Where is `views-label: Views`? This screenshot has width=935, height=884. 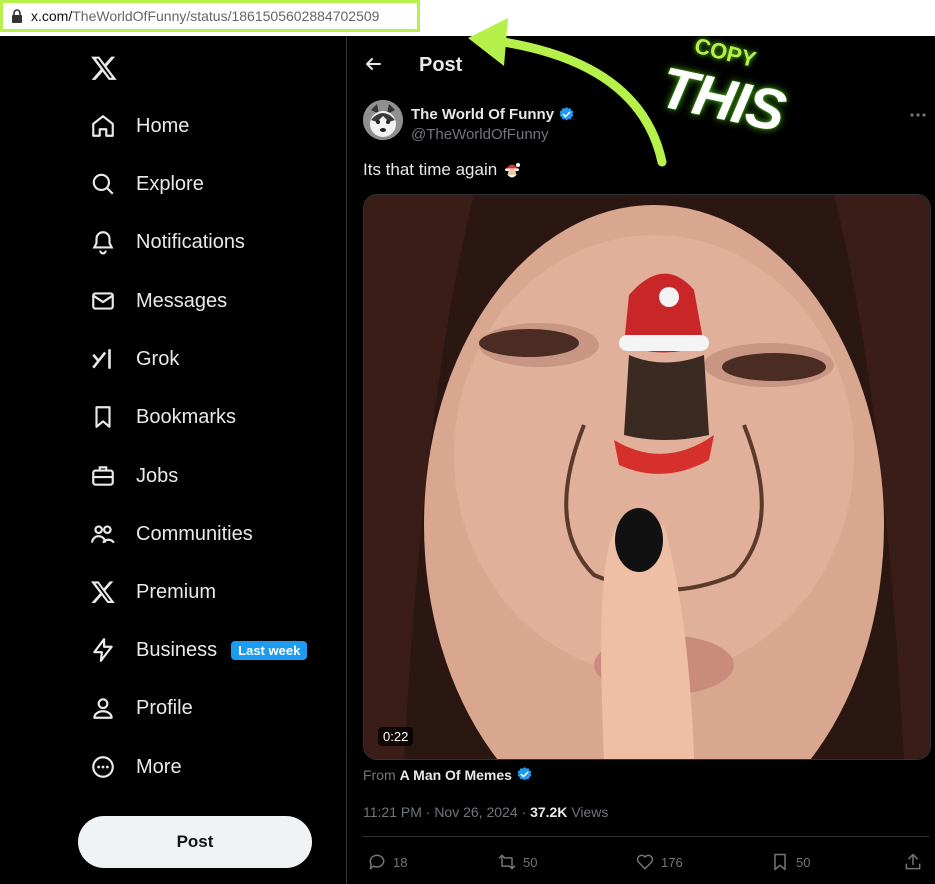 views-label: Views is located at coordinates (590, 812).